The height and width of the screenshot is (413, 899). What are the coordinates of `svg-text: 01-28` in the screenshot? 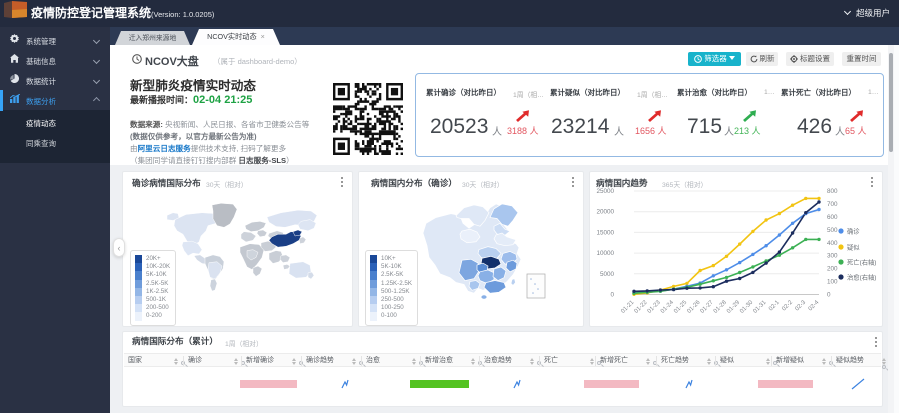 It's located at (721, 307).